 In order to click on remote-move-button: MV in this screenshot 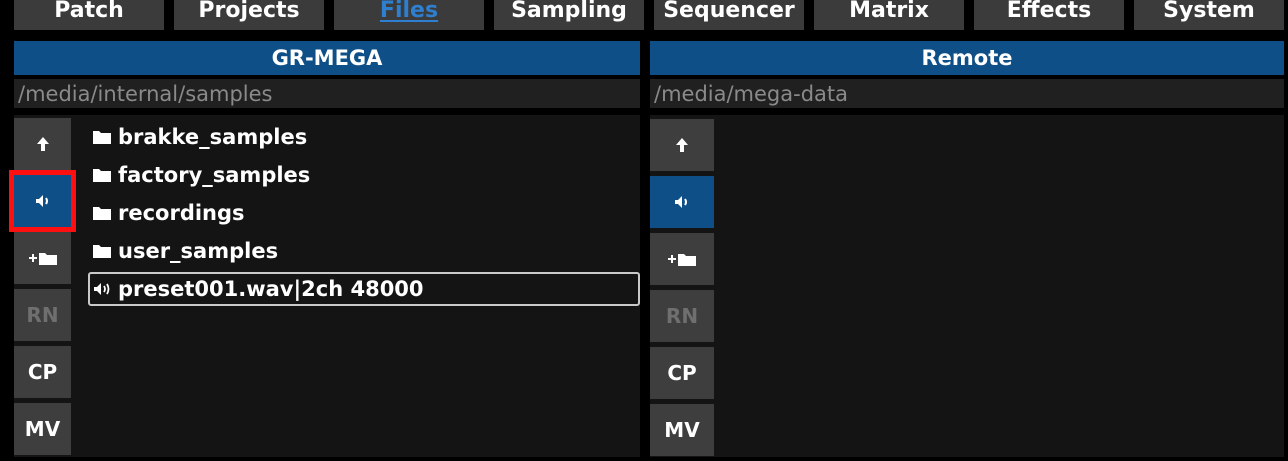, I will do `click(682, 430)`.